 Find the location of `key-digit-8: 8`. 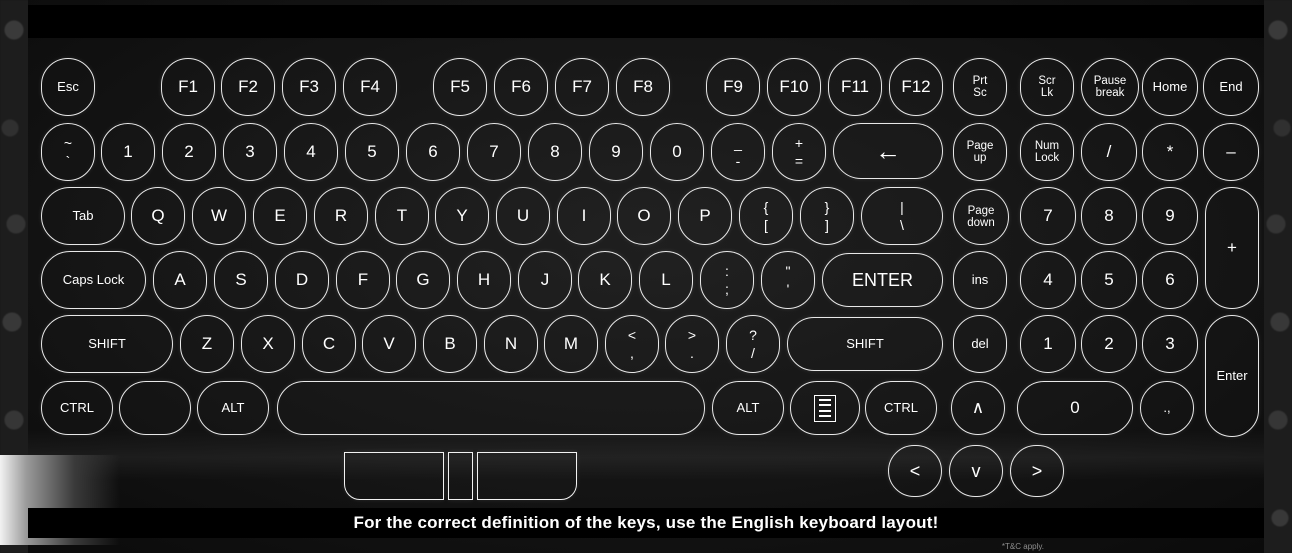

key-digit-8: 8 is located at coordinates (555, 152).